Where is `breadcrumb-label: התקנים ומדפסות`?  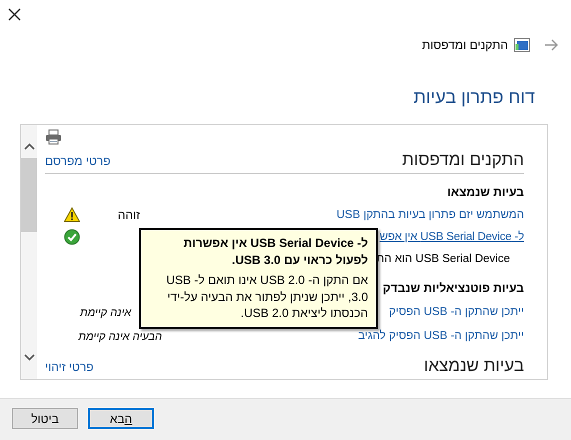 breadcrumb-label: התקנים ומדפסות is located at coordinates (465, 45).